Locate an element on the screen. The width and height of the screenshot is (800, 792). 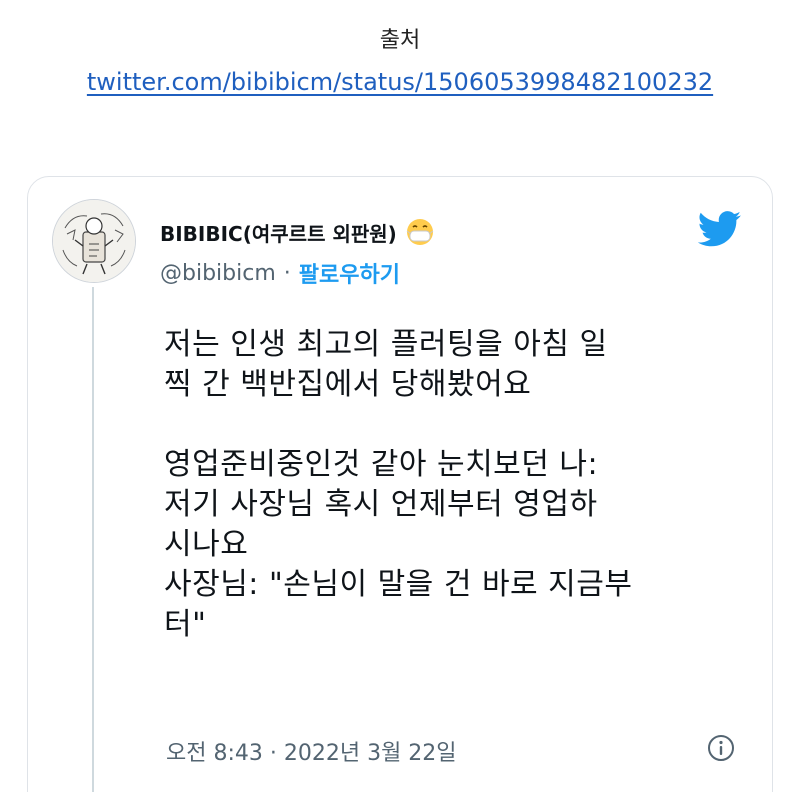
avatar is located at coordinates (94, 241).